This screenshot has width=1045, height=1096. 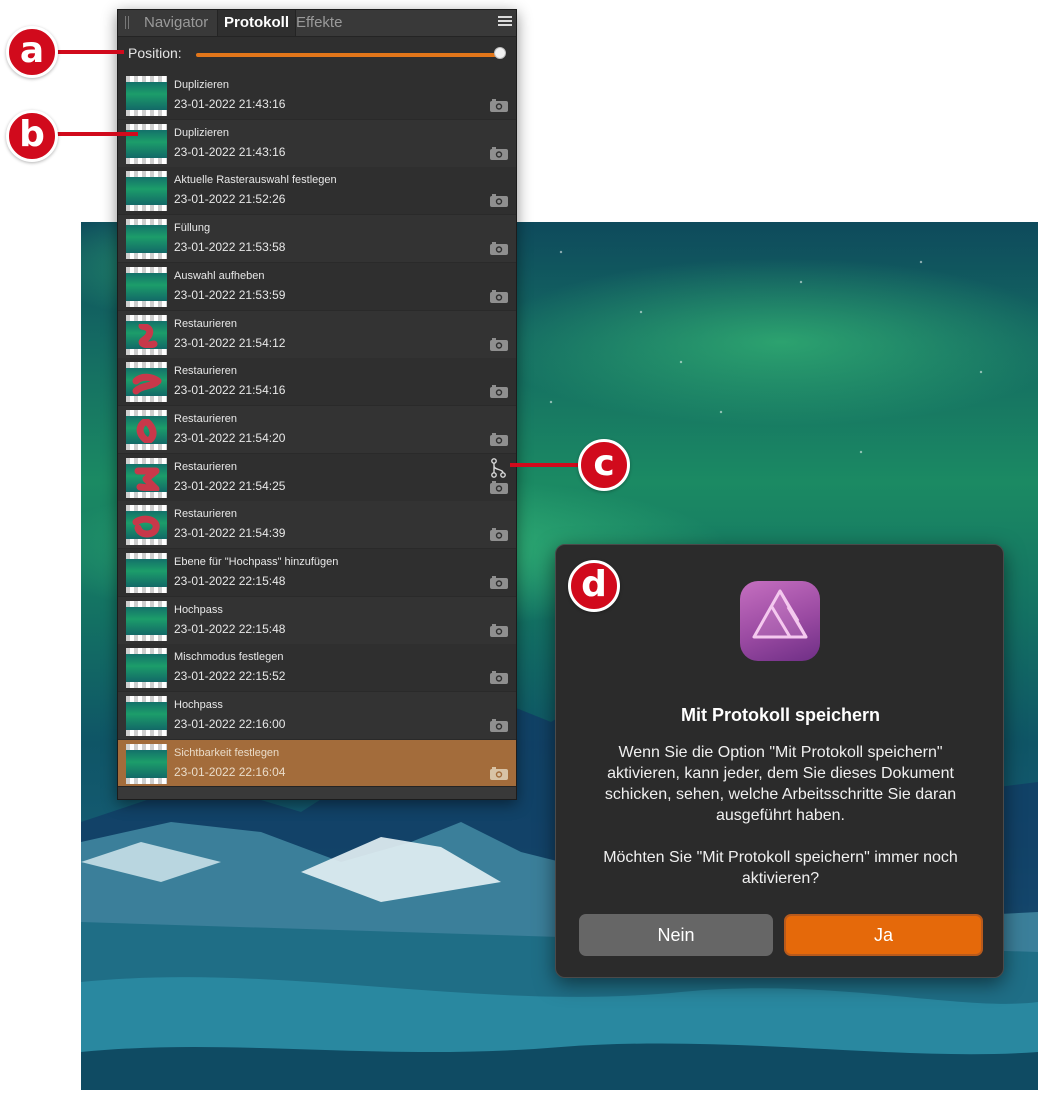 I want to click on history-entry: Restaurieren 23-01-2022 21:54:20, so click(x=317, y=429).